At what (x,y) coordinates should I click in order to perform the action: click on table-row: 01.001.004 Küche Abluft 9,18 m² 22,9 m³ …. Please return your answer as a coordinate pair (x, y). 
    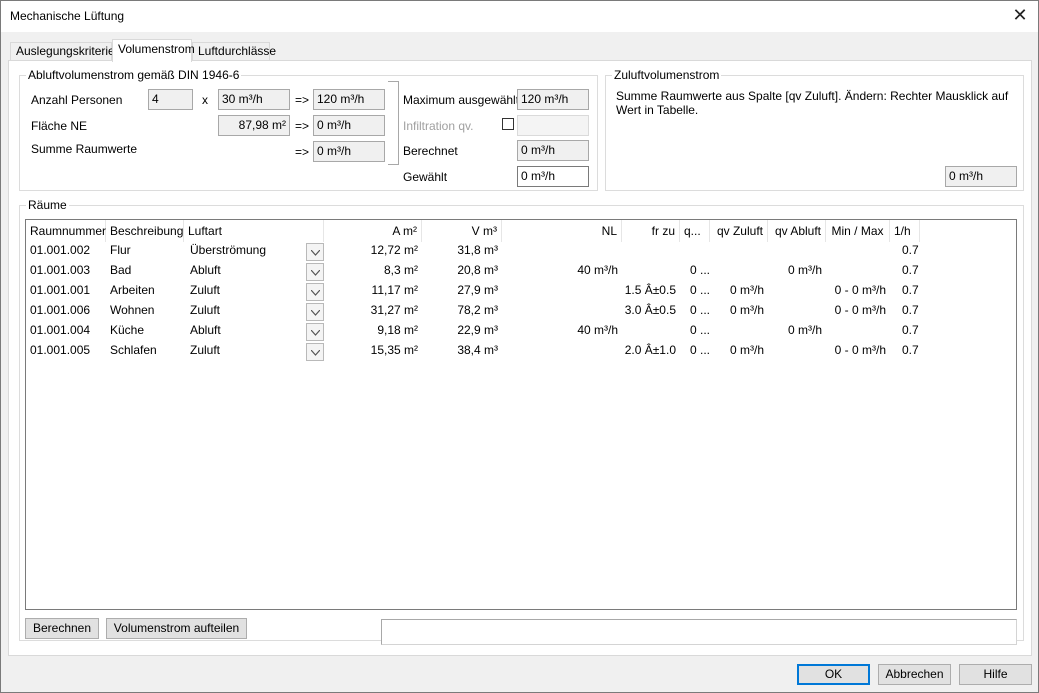
    Looking at the image, I should click on (521, 330).